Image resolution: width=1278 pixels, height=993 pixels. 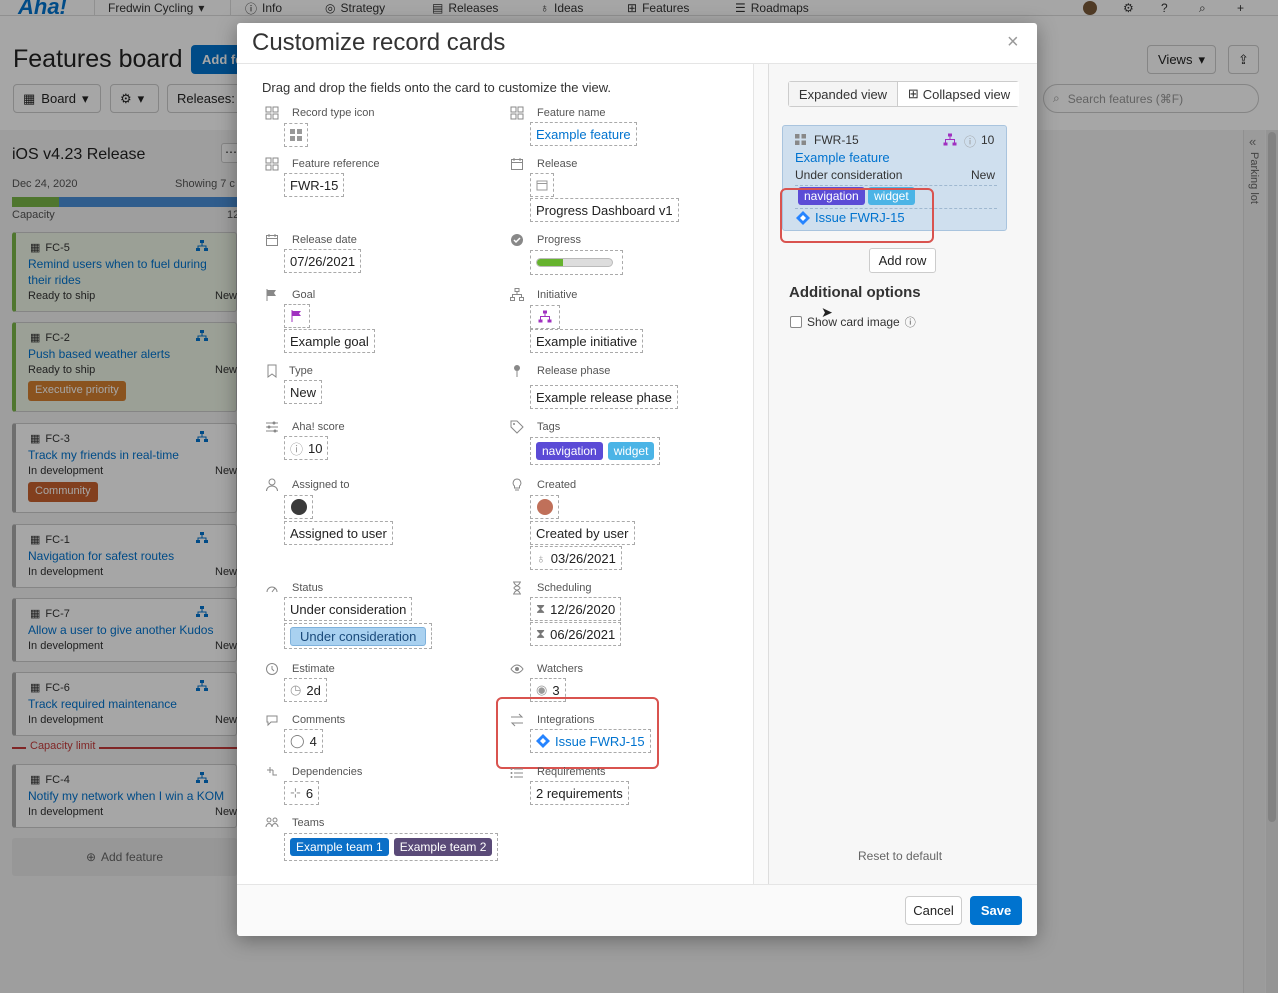 I want to click on field-comments: ◯ 4, so click(x=303, y=741).